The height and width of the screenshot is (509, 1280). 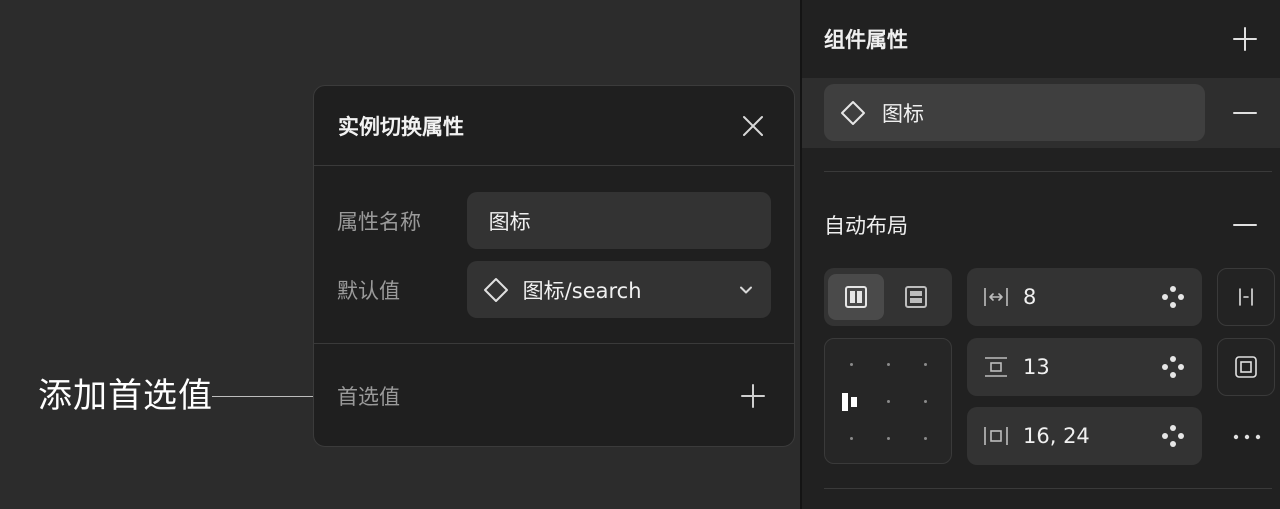 I want to click on padding-field: 16, 24, so click(x=1084, y=436).